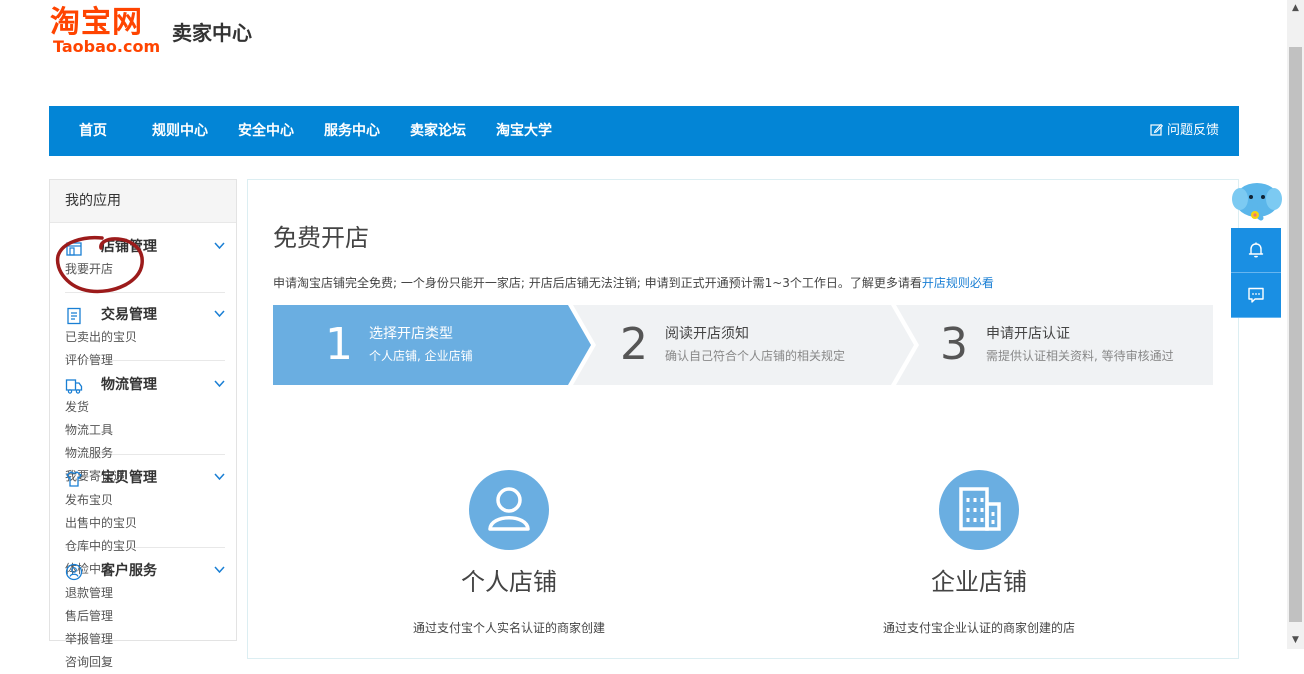  I want to click on document-icon, so click(74, 316).